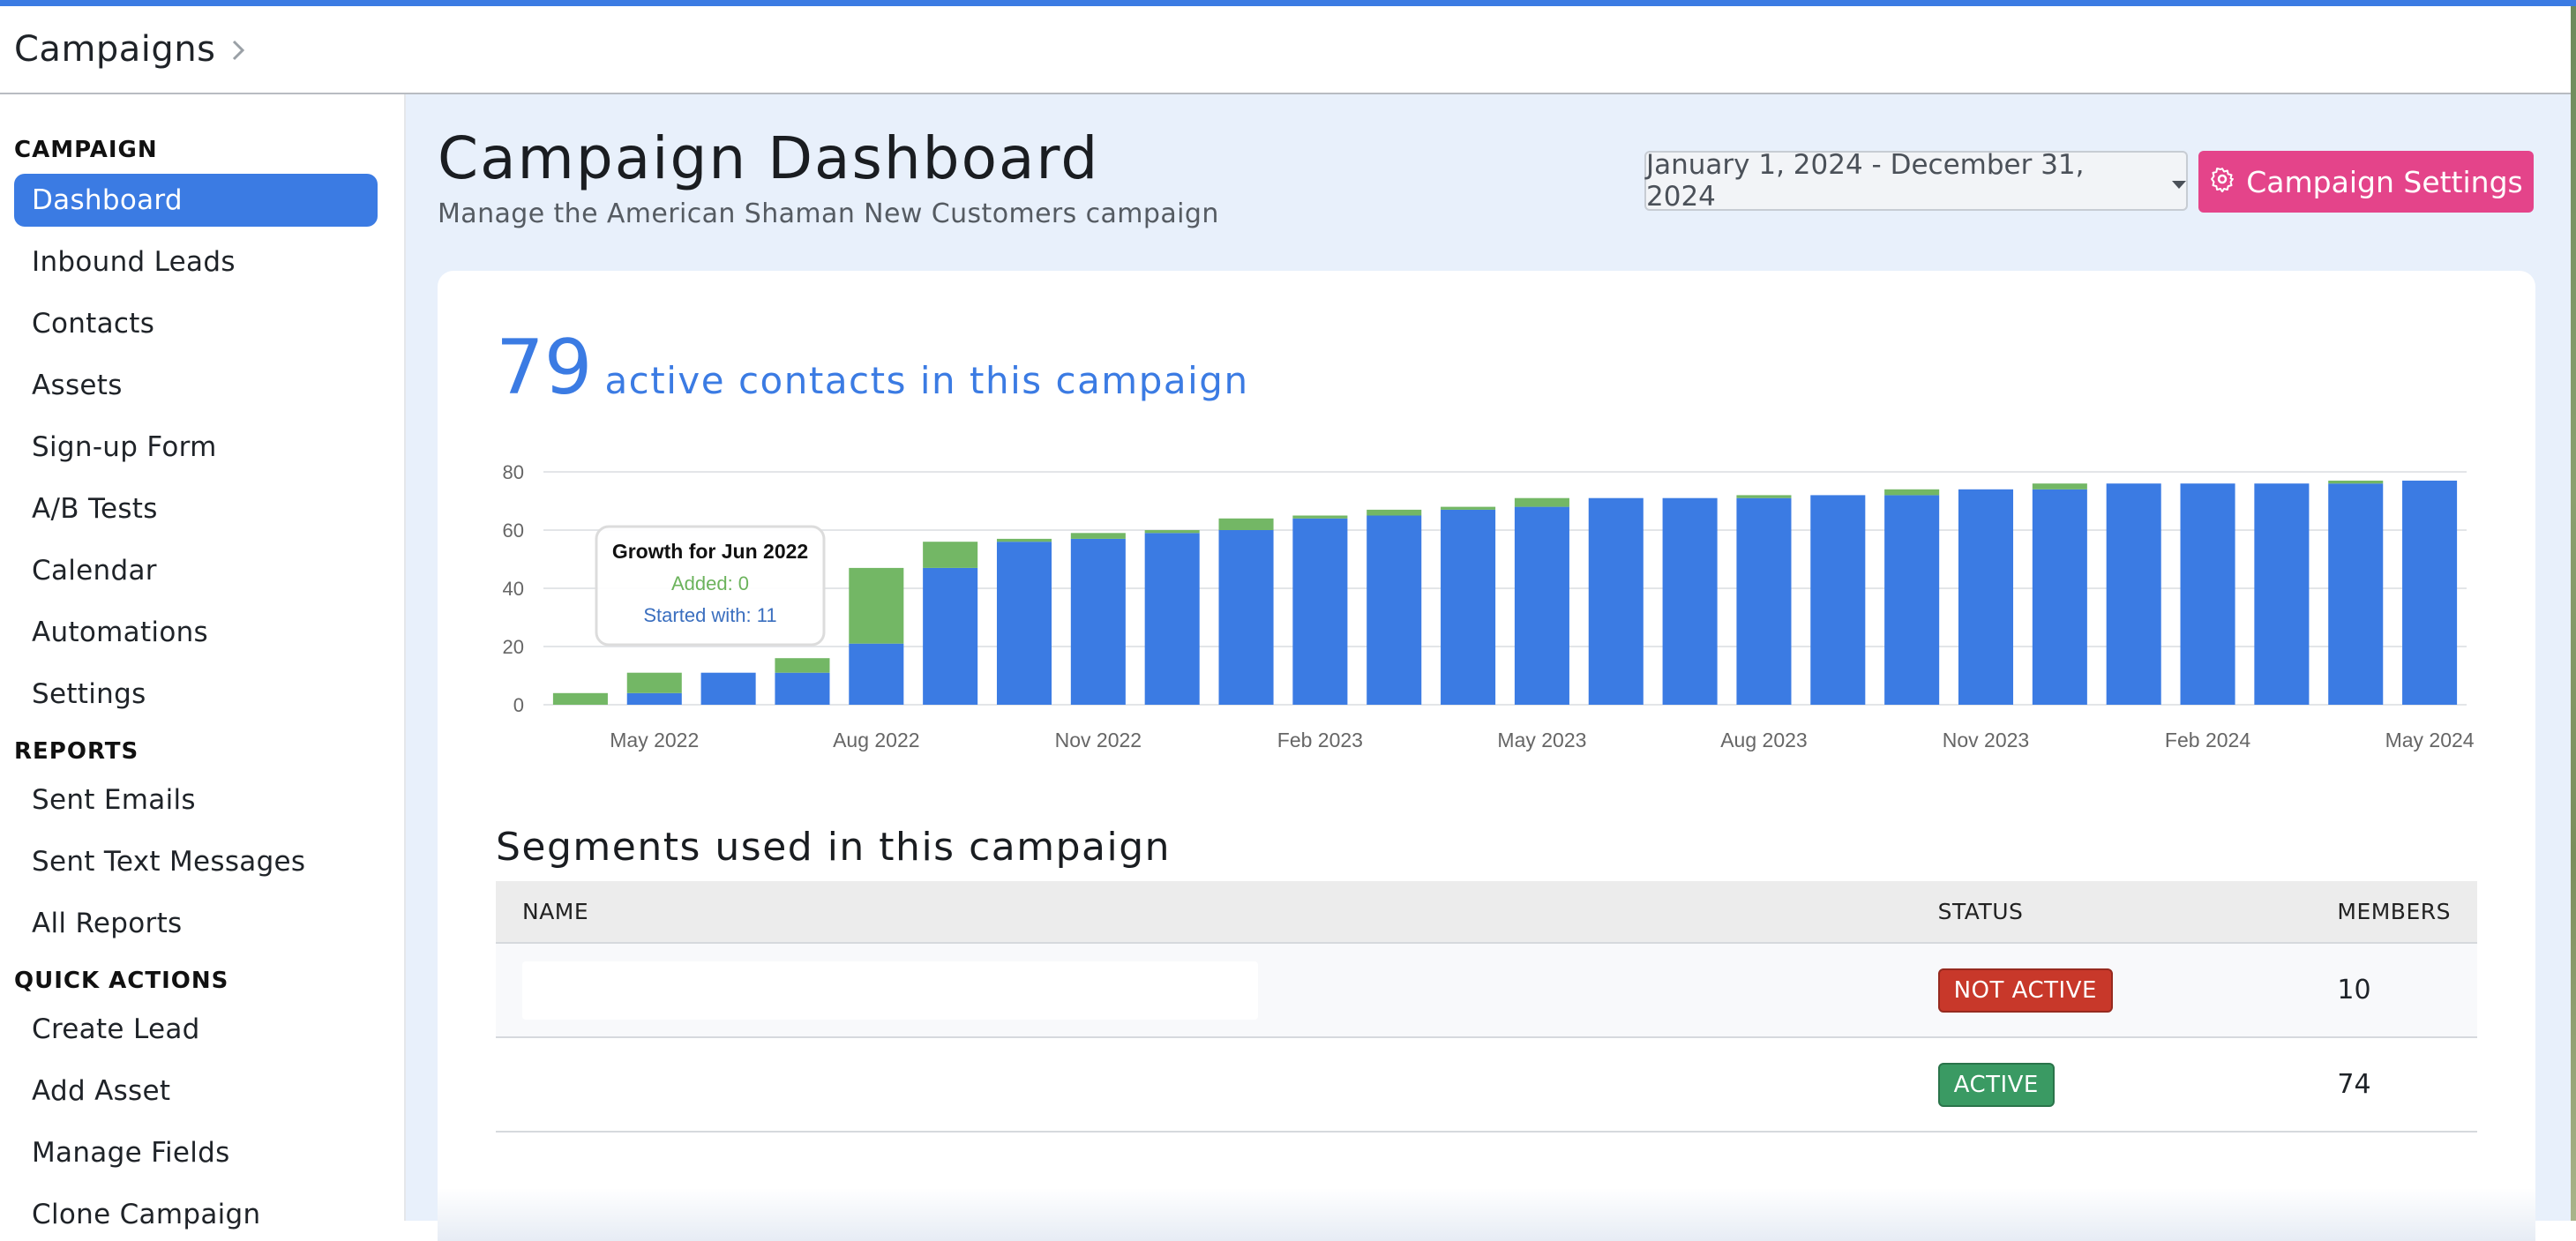 The height and width of the screenshot is (1241, 2576). Describe the element at coordinates (196, 200) in the screenshot. I see `sidebar-item-dashboard: Dashboard` at that location.